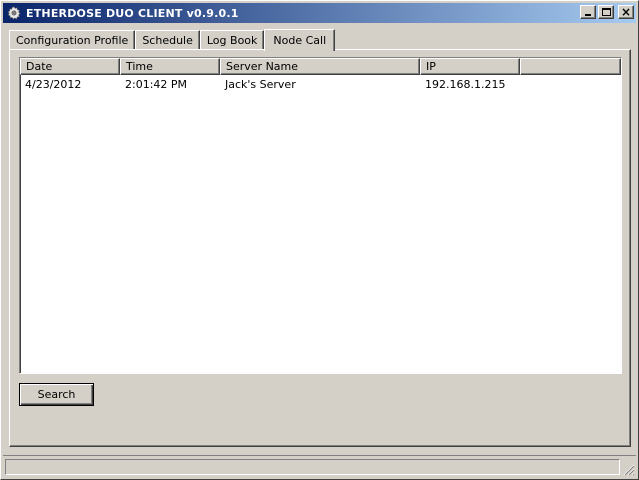 This screenshot has width=639, height=480. I want to click on cell-server-name: Jack's Server, so click(260, 84).